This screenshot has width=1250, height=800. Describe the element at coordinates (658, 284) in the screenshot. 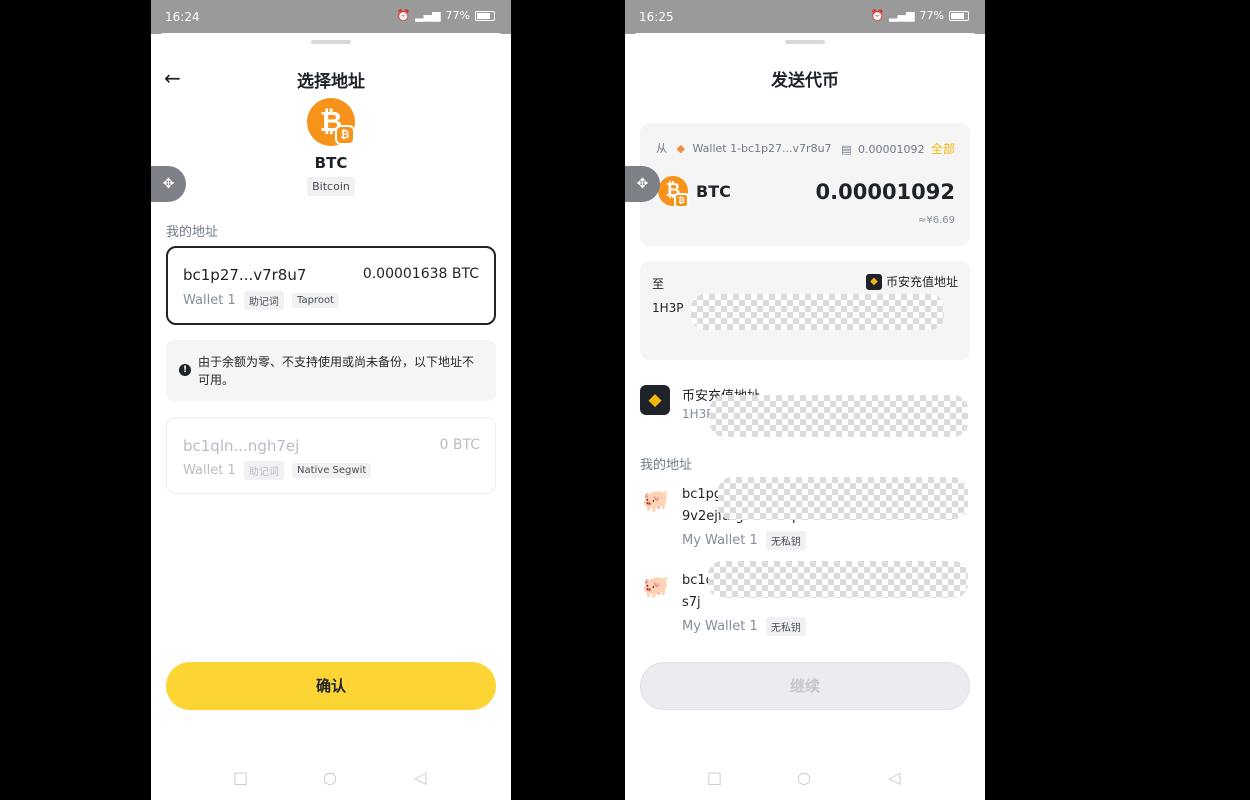

I see `to-label: 至` at that location.